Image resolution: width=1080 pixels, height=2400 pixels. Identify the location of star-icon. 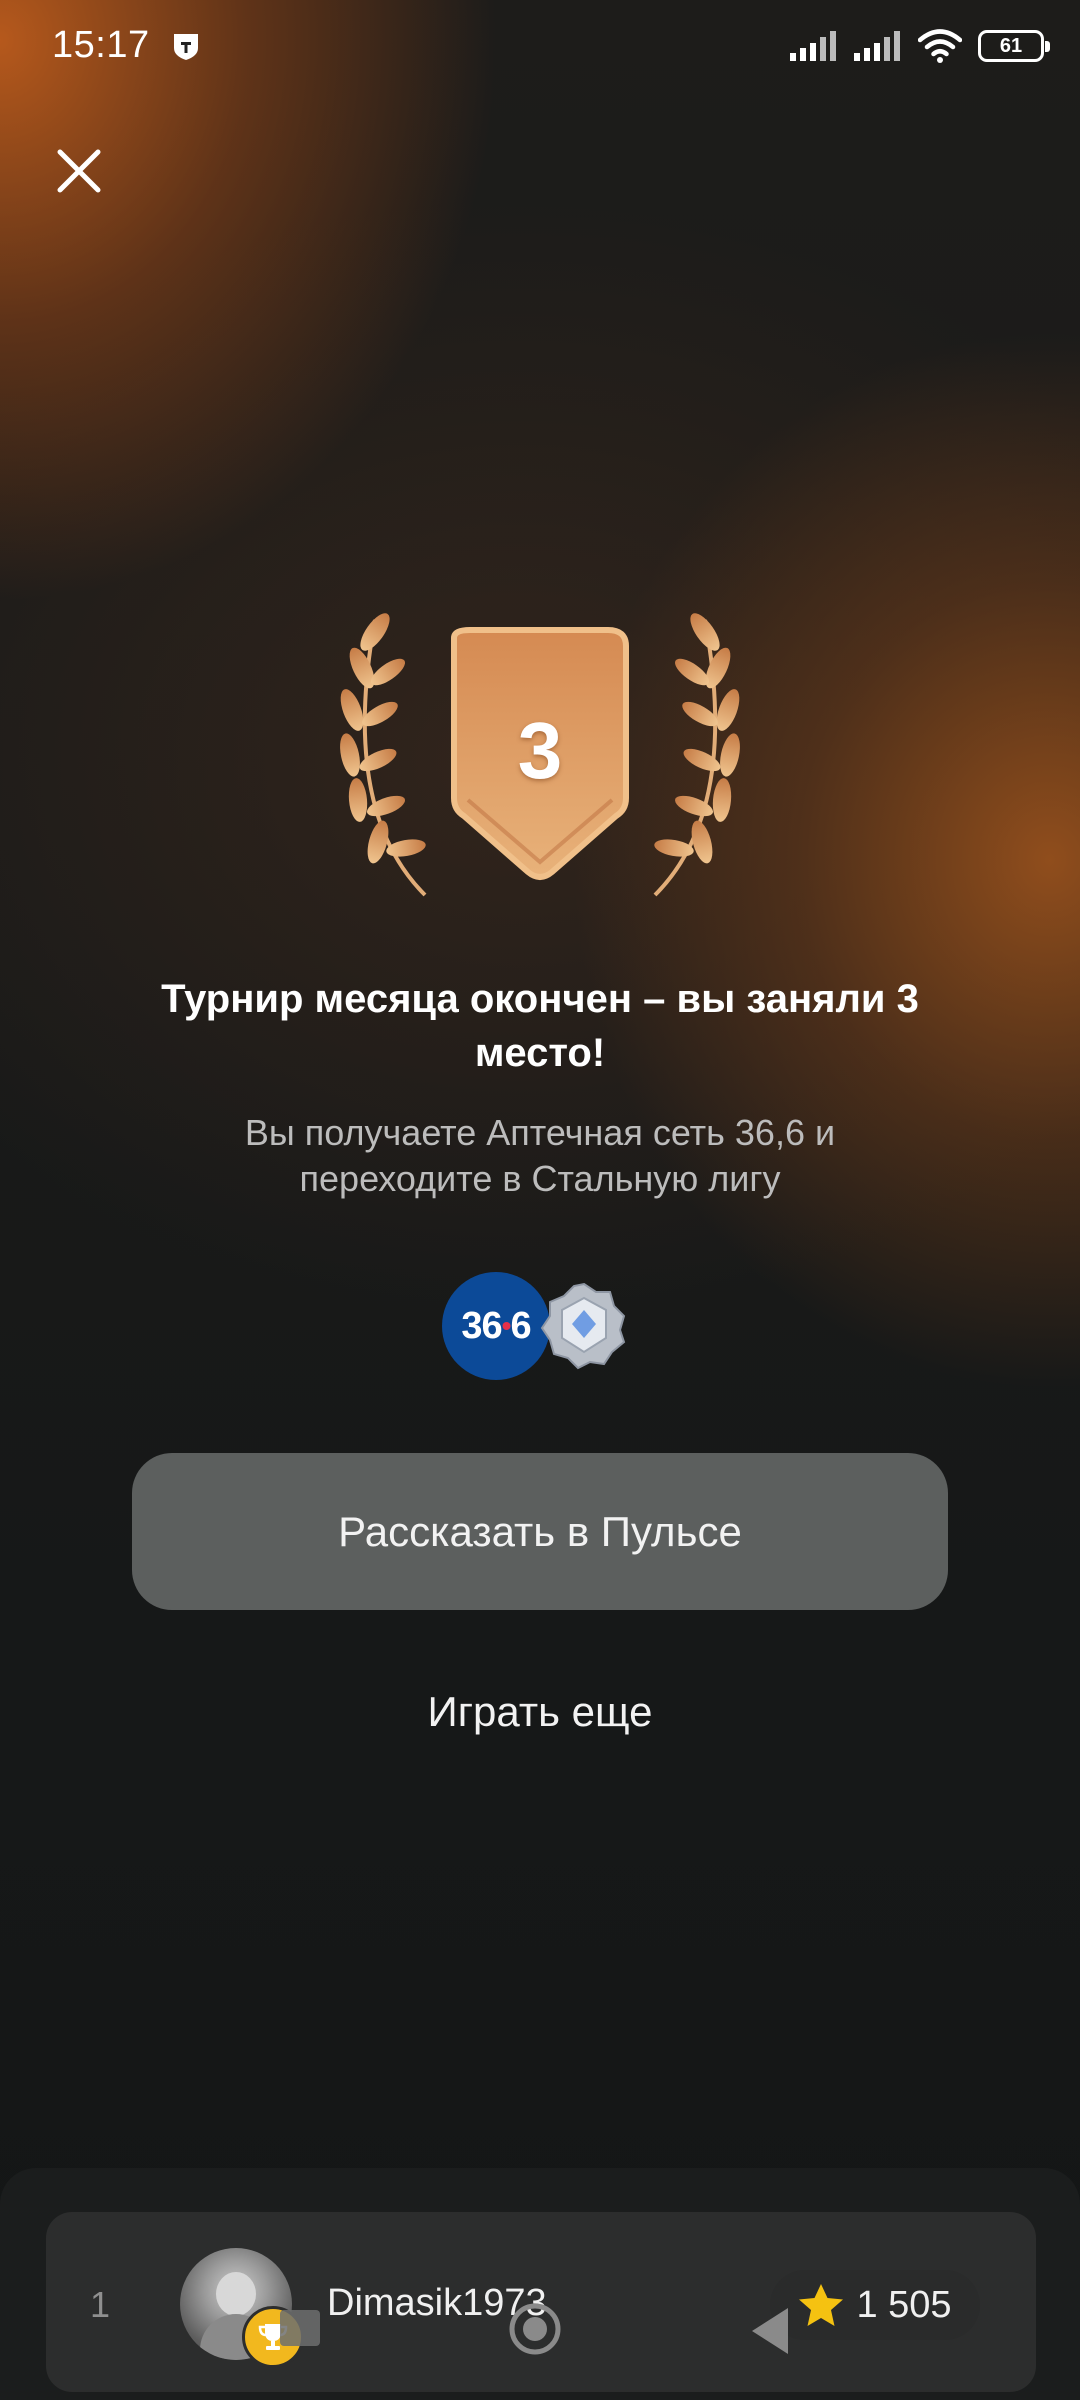
(821, 2305).